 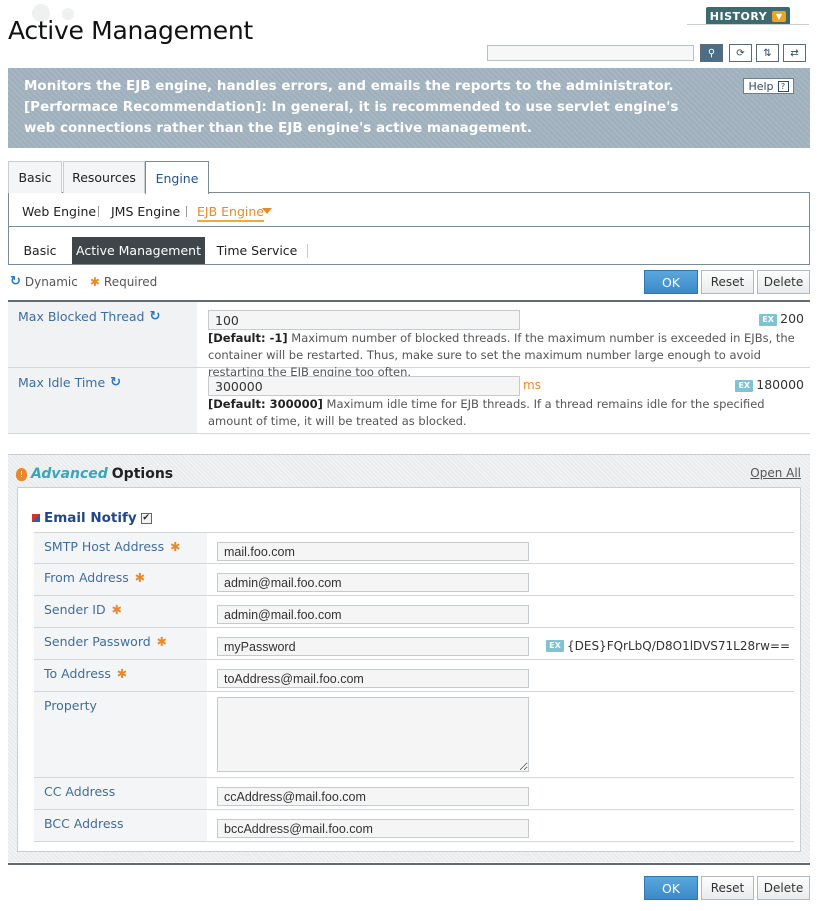 What do you see at coordinates (70, 705) in the screenshot?
I see `property-label-text: Property` at bounding box center [70, 705].